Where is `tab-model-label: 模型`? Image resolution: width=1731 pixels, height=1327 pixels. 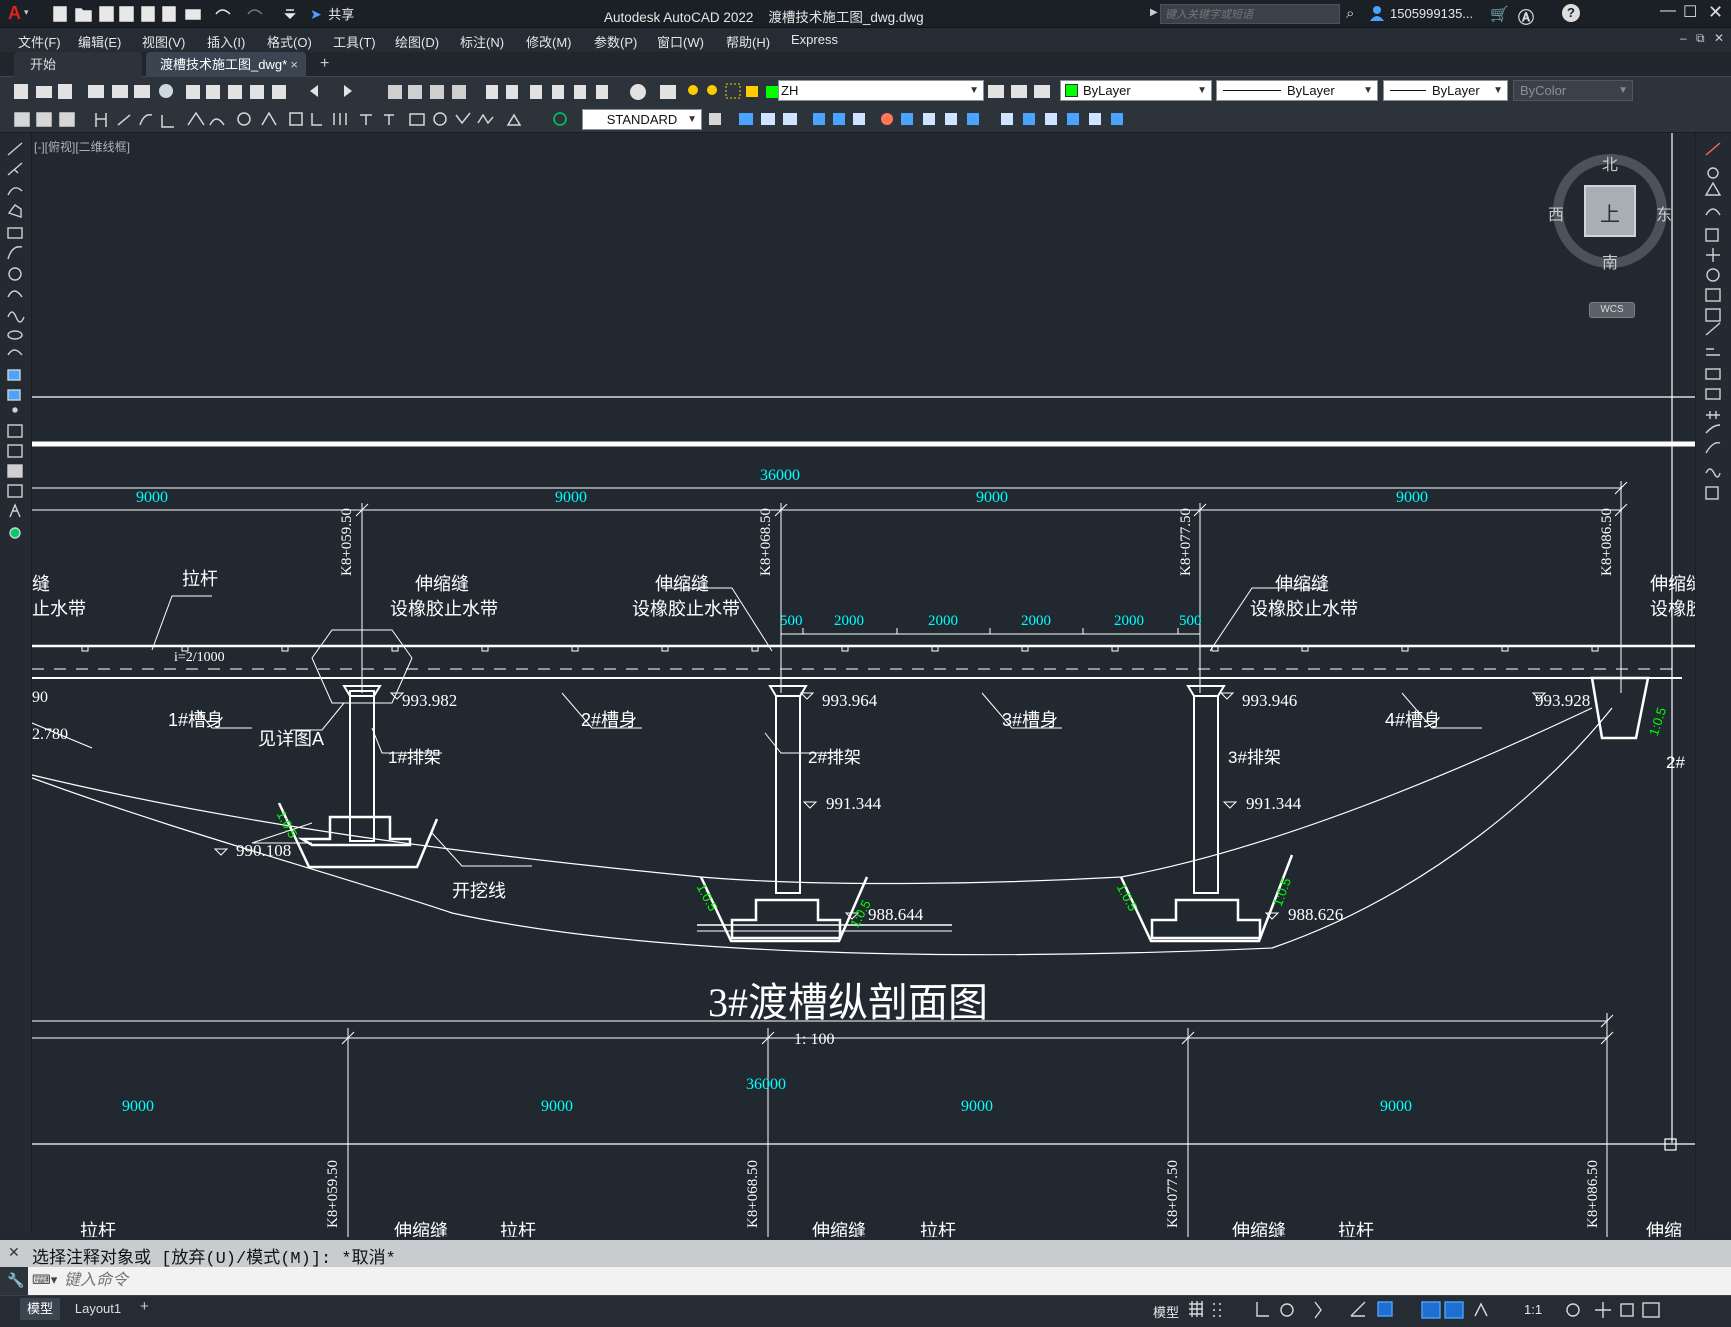
tab-model-label: 模型 is located at coordinates (39, 1308).